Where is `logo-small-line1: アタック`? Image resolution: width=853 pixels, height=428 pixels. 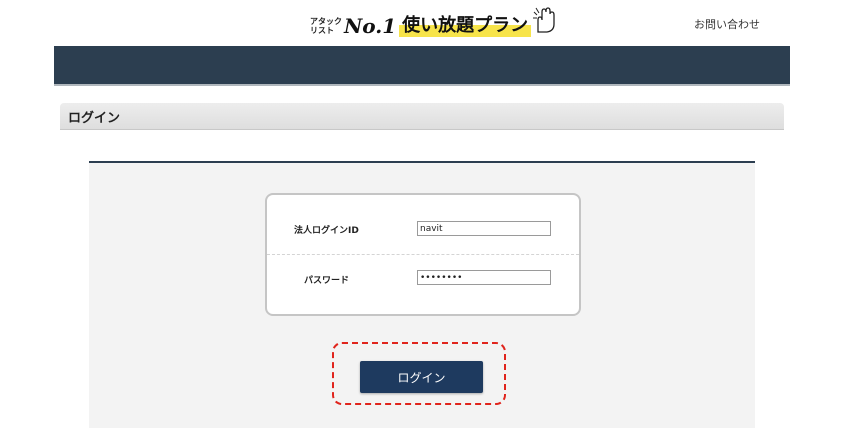
logo-small-line1: アタック is located at coordinates (326, 21).